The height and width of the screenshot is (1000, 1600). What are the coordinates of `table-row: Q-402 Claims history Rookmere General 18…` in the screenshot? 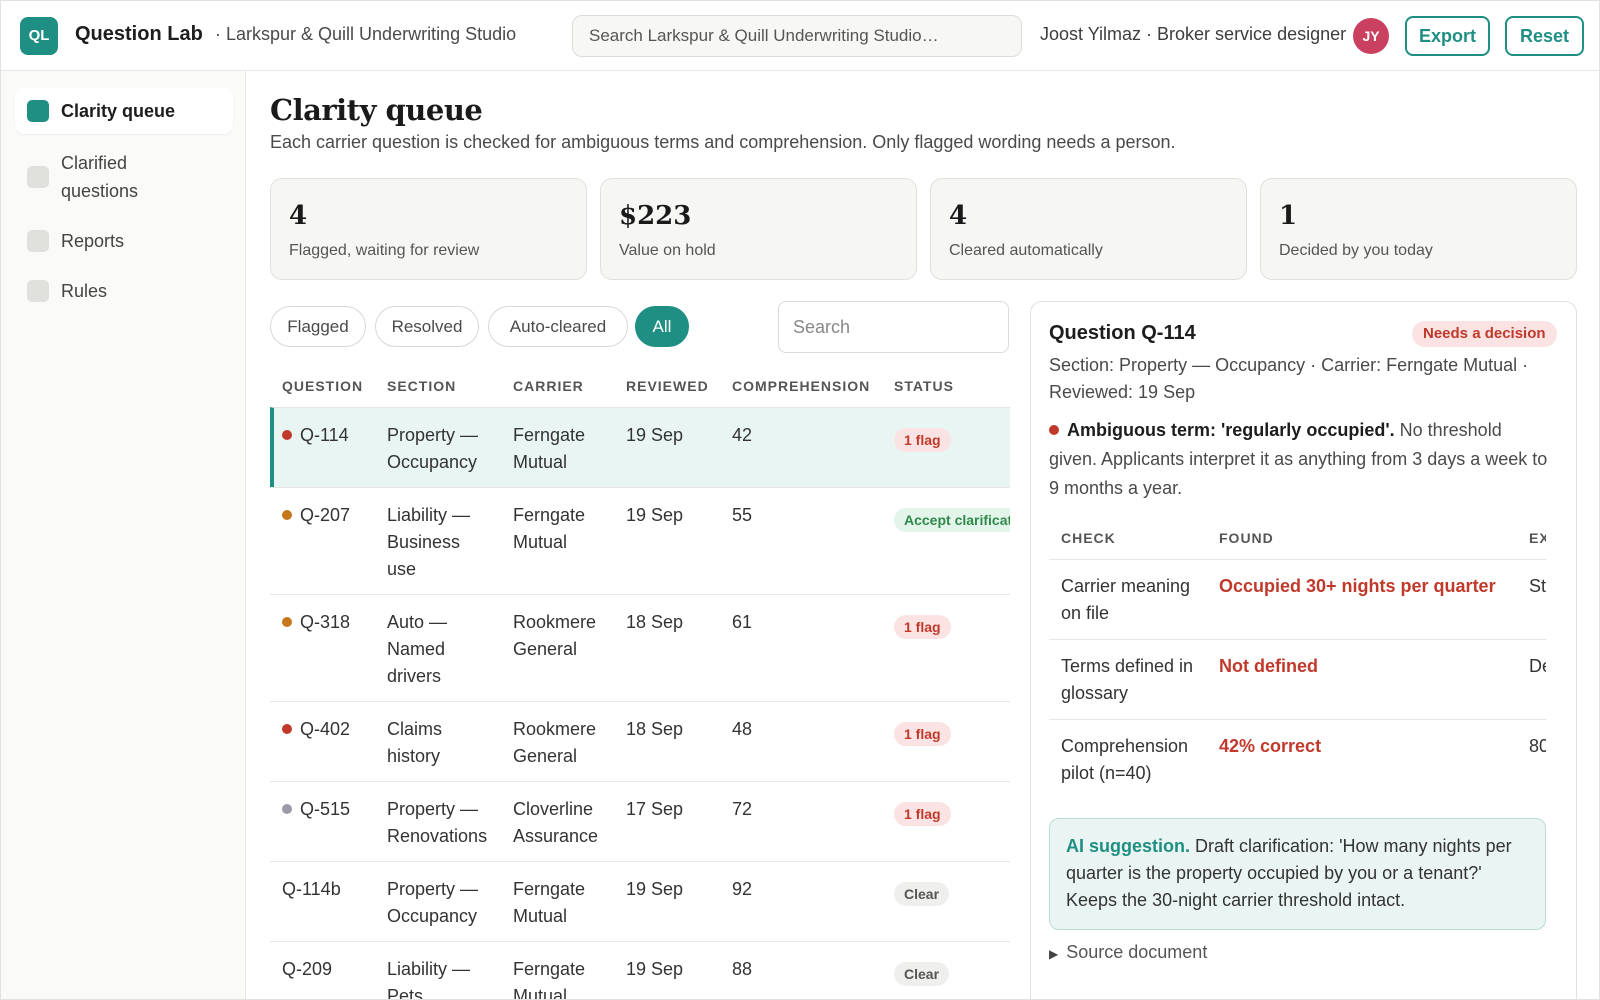 It's located at (640, 741).